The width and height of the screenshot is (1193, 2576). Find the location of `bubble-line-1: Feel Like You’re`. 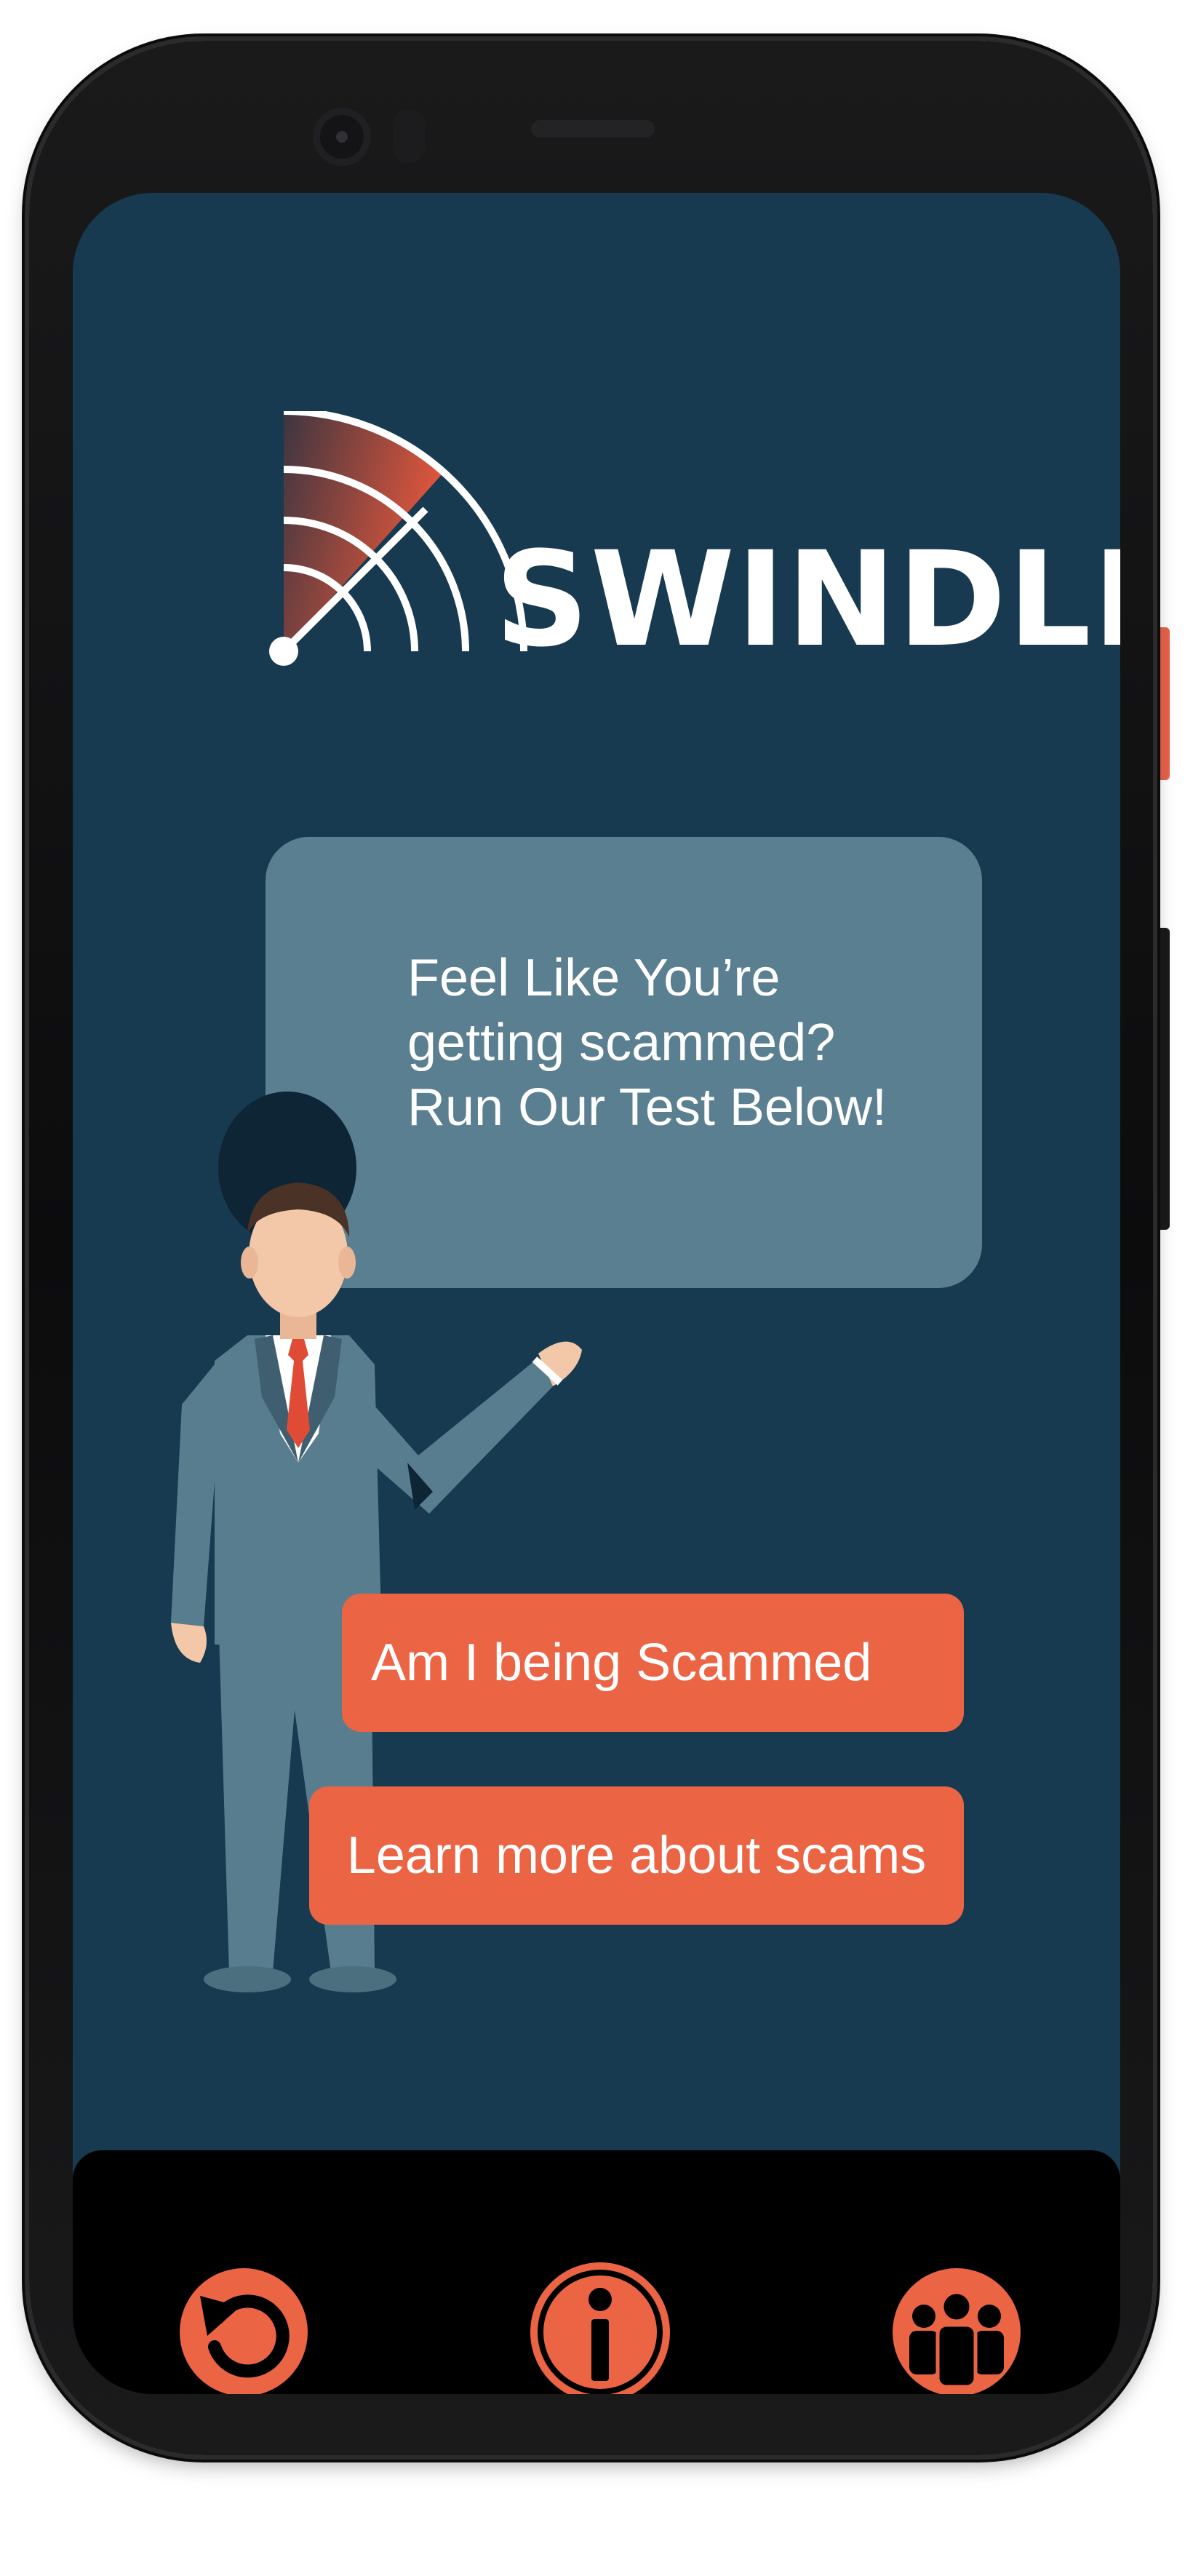

bubble-line-1: Feel Like You’re is located at coordinates (594, 978).